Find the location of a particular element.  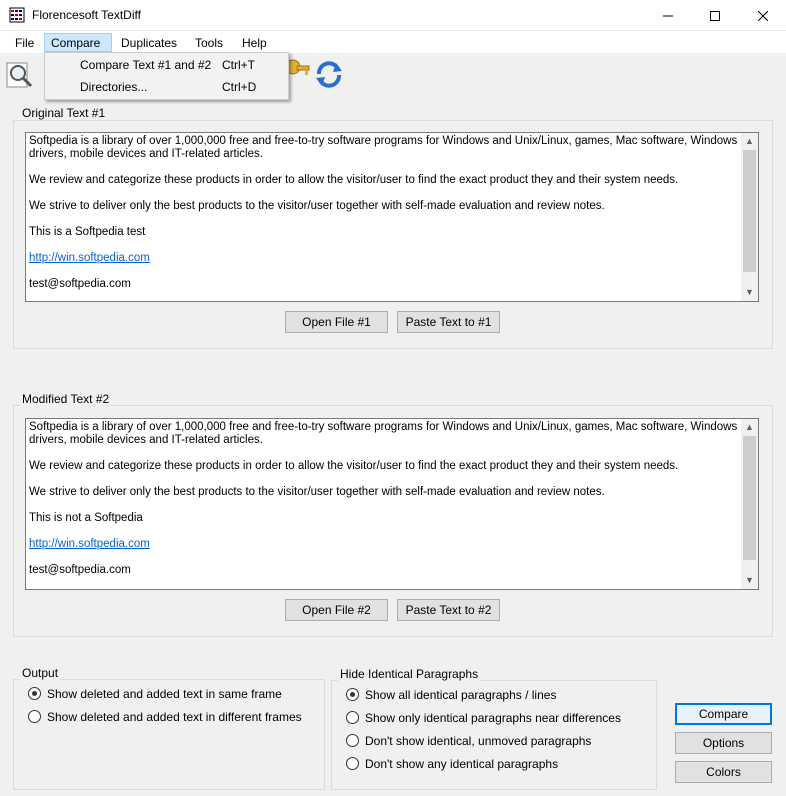

menu-item-shortcut: Ctrl+D is located at coordinates (239, 87).